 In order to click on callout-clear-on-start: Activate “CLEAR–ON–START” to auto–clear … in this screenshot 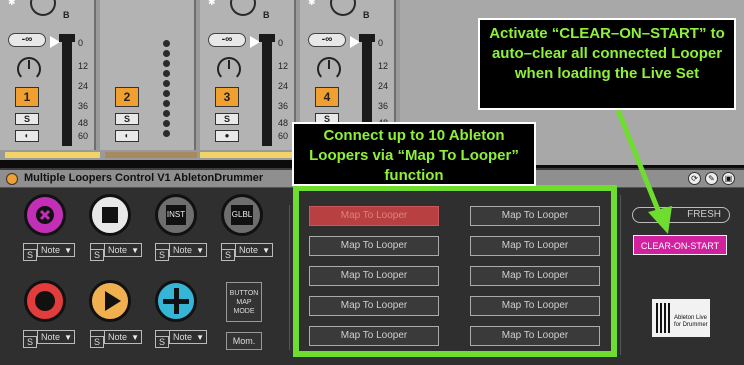, I will do `click(607, 64)`.